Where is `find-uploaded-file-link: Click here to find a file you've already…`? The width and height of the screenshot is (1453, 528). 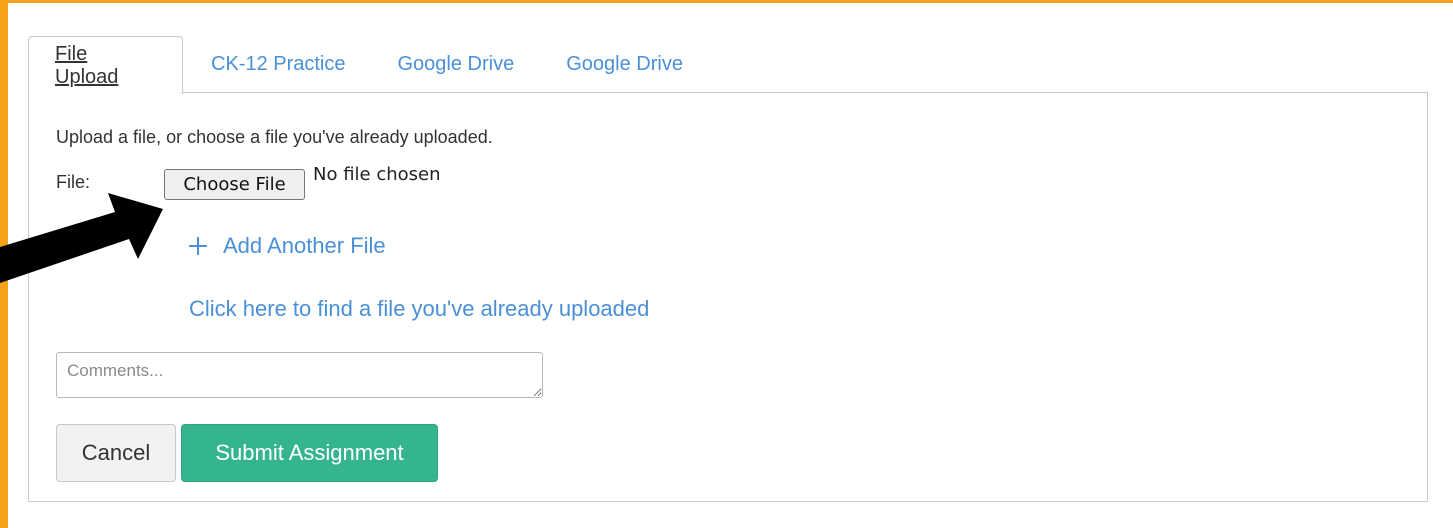 find-uploaded-file-link: Click here to find a file you've already… is located at coordinates (419, 309).